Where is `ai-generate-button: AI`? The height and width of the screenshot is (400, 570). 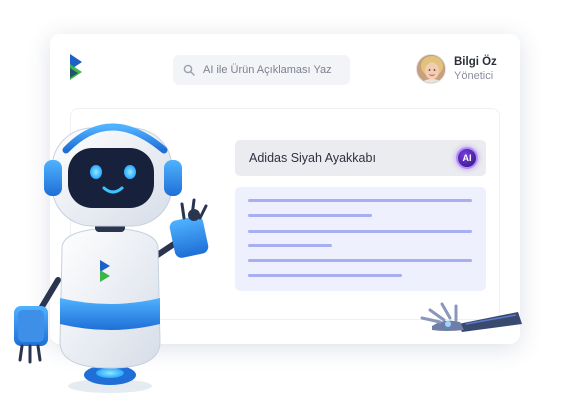 ai-generate-button: AI is located at coordinates (467, 158).